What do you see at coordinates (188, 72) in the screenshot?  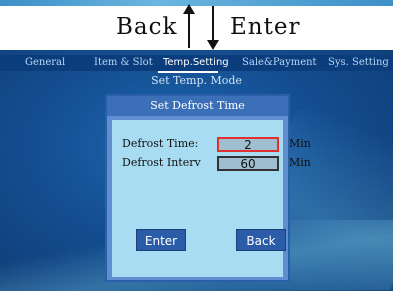 I see `active-tab-indicator` at bounding box center [188, 72].